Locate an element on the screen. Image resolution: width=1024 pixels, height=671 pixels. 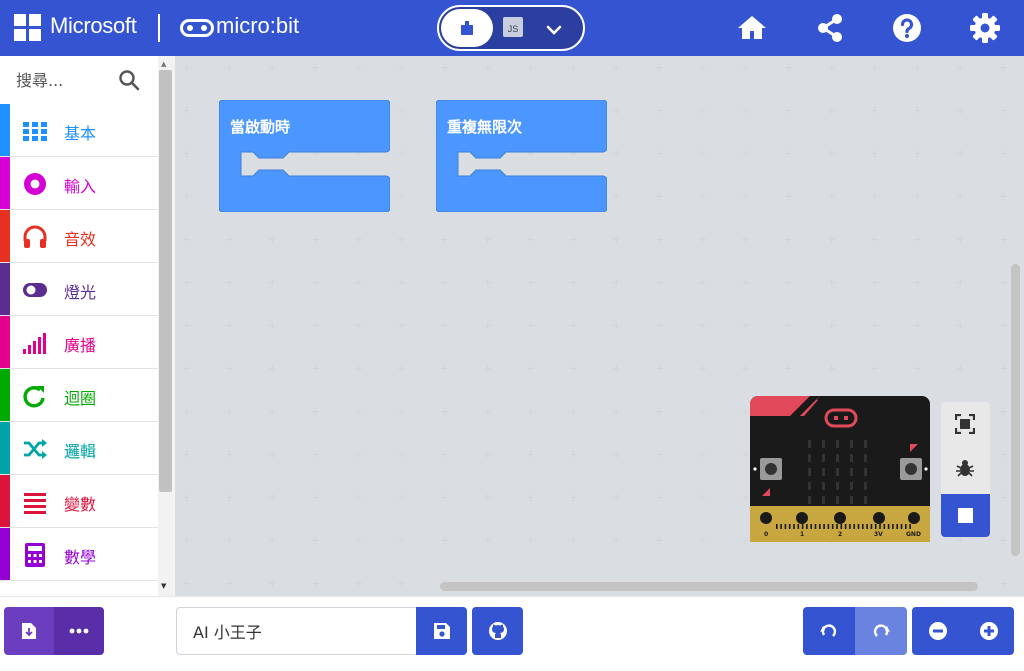
simulator-toolbar is located at coordinates (965, 469).